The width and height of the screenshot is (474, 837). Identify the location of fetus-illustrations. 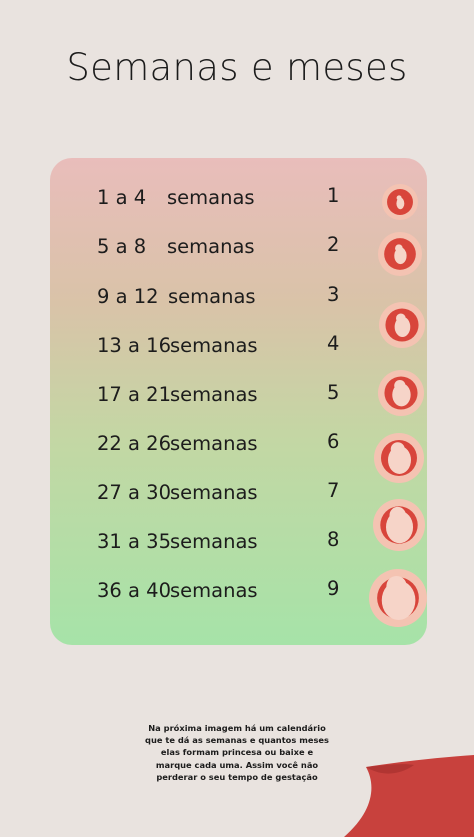
(398, 405).